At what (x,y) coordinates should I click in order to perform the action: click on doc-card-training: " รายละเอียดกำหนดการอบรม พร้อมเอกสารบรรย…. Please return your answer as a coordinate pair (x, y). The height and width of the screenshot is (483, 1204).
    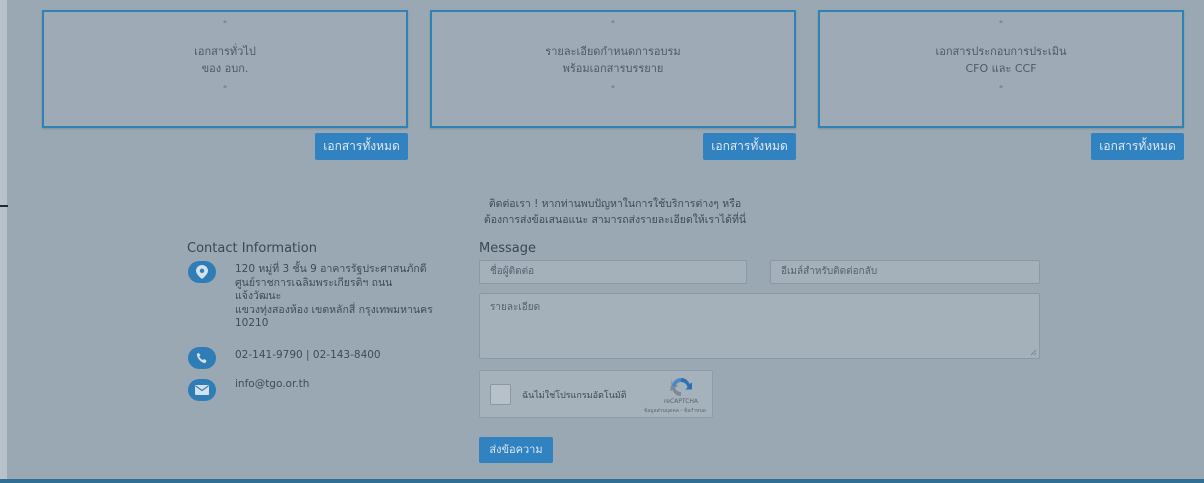
    Looking at the image, I should click on (613, 69).